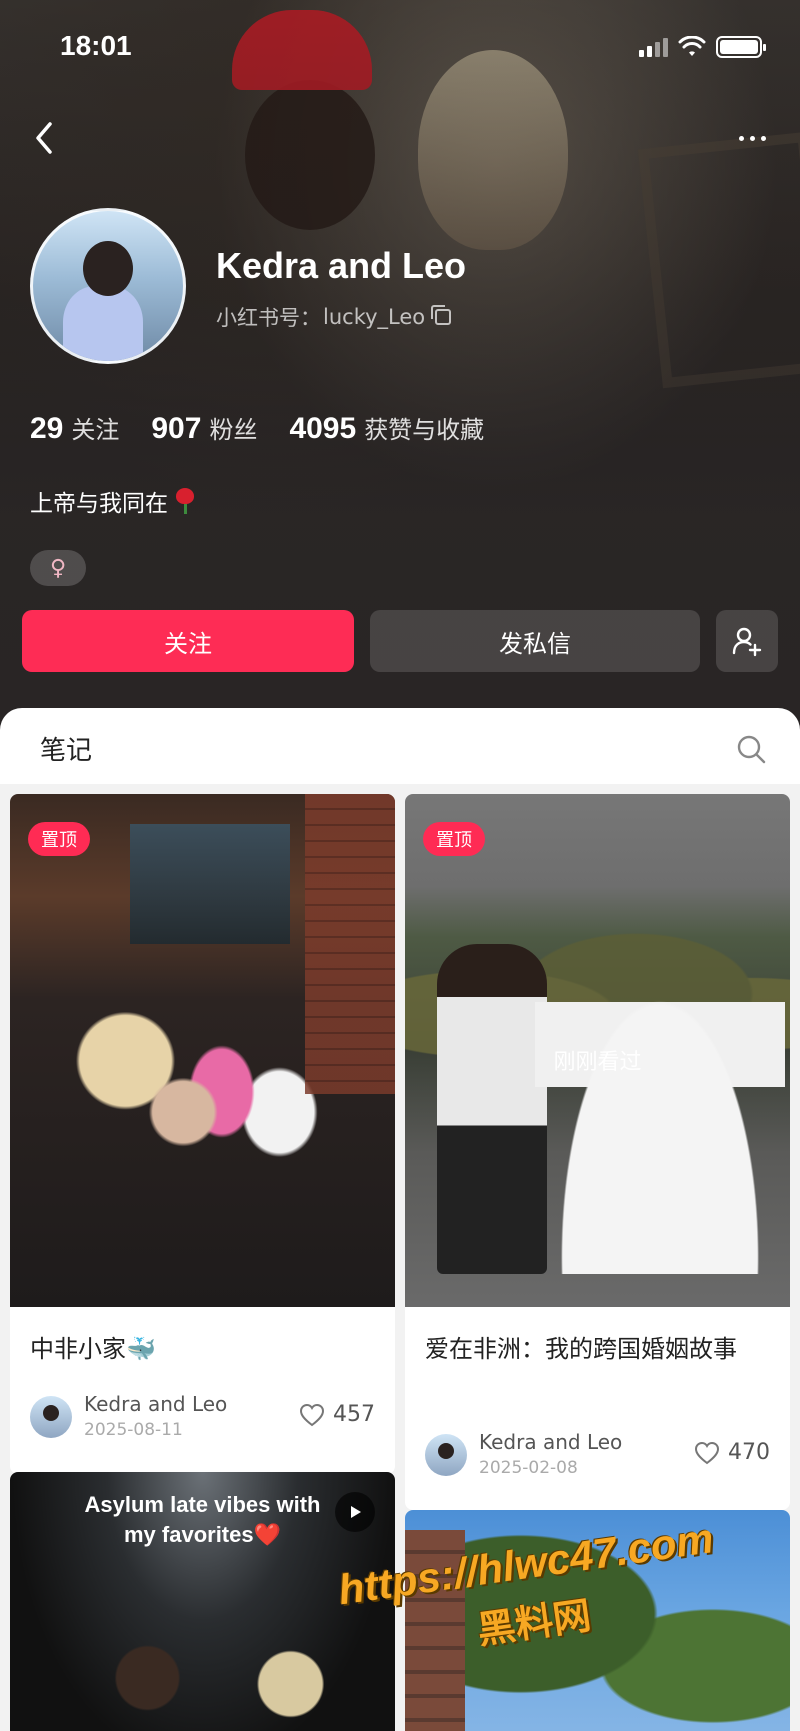 The image size is (800, 1731). I want to click on gender-tag: ♀, so click(58, 568).